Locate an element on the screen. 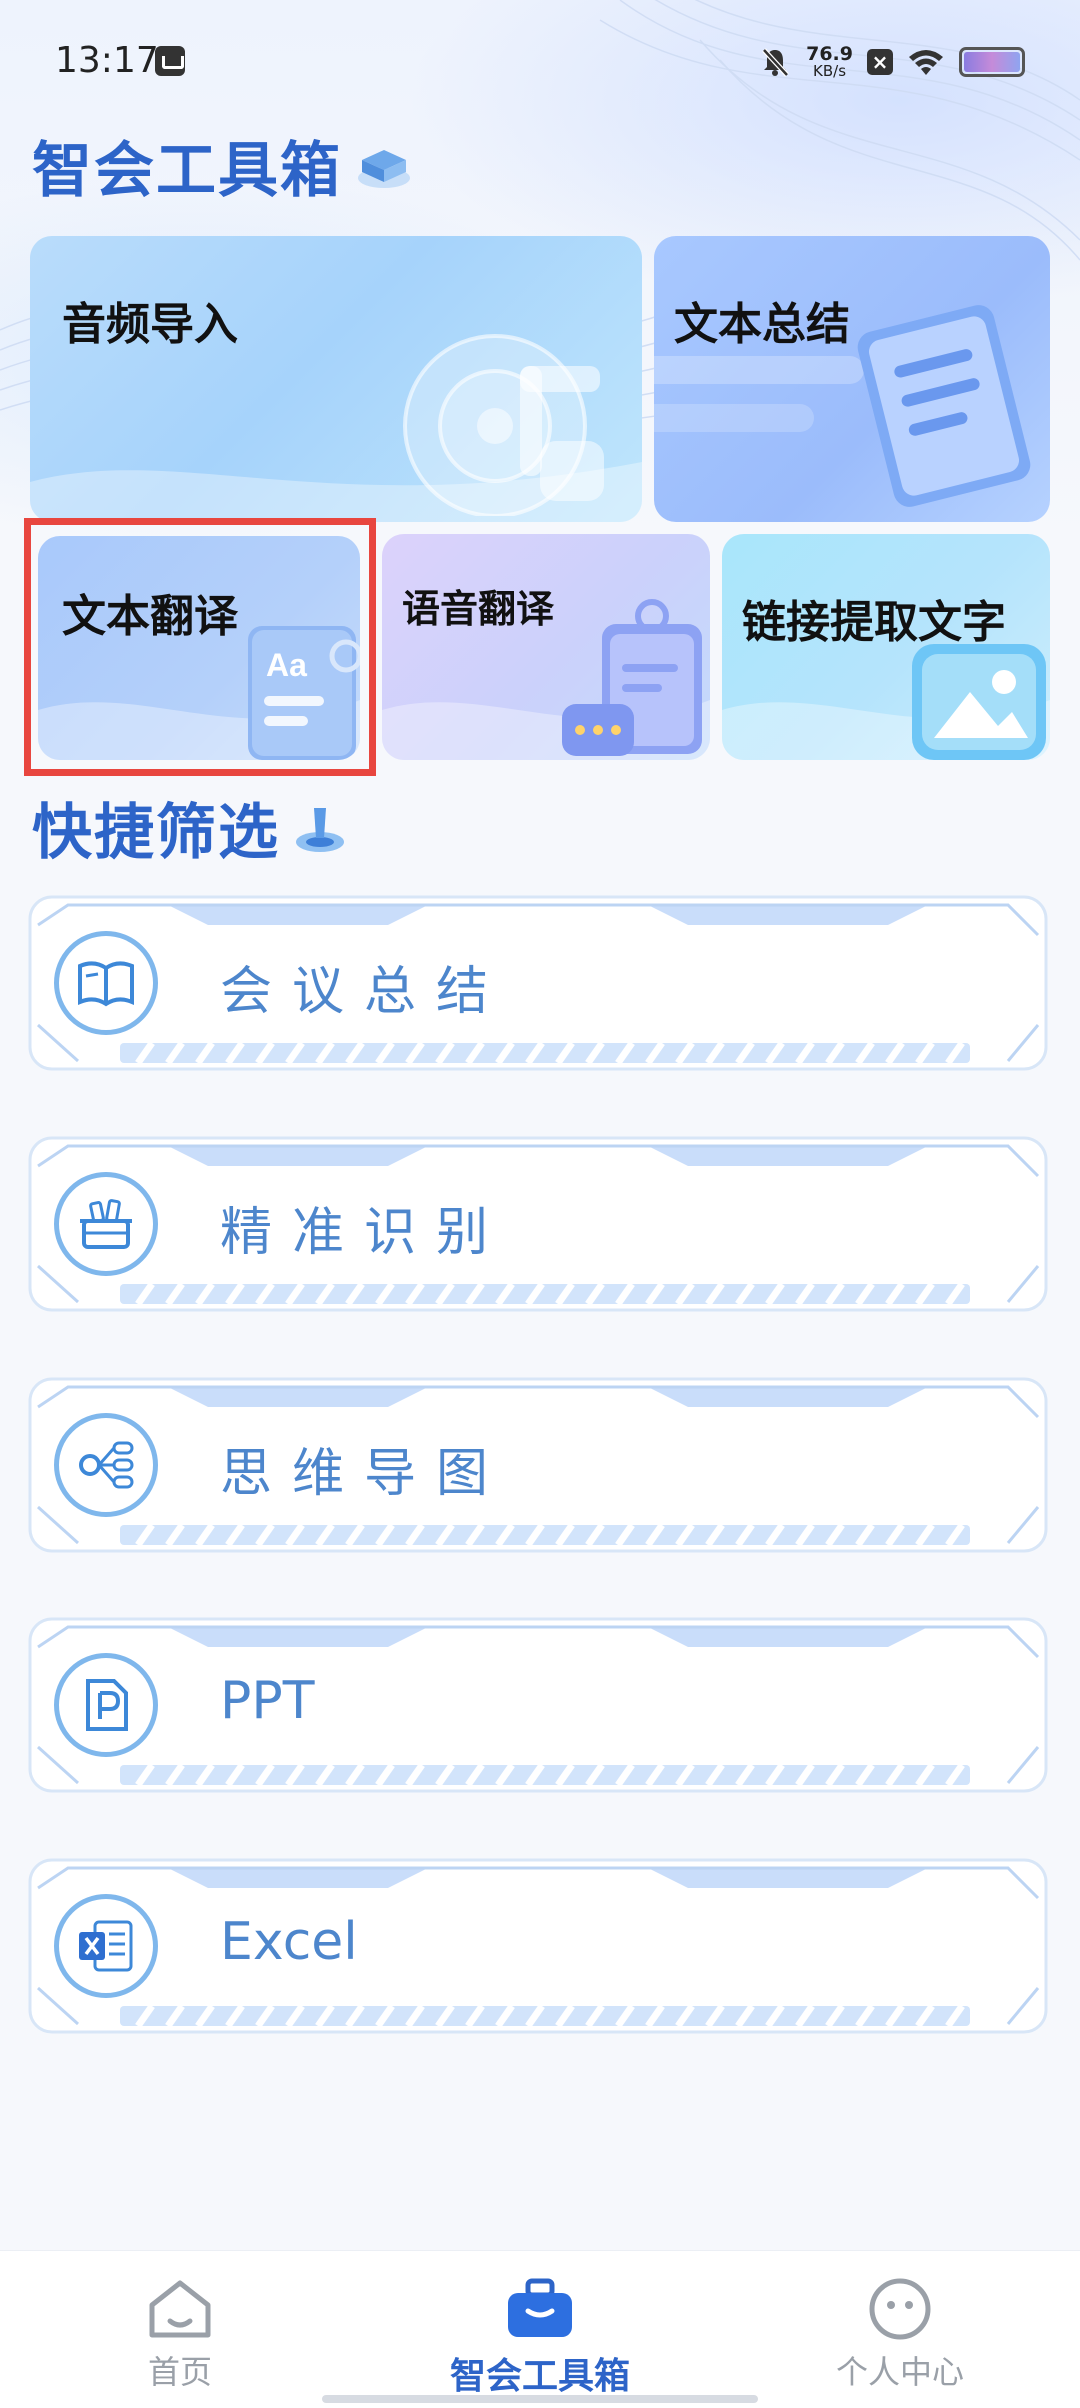 The image size is (1080, 2408). nav-toolbox: 智会工具箱 is located at coordinates (540, 2329).